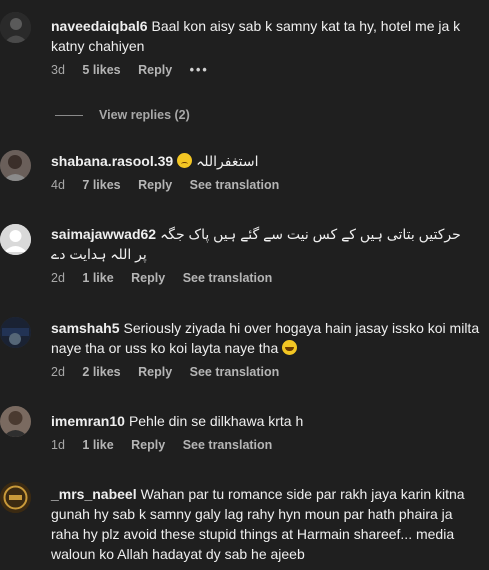  Describe the element at coordinates (99, 254) in the screenshot. I see `comment-text-line2: پر اللہ ہدایت دے` at that location.